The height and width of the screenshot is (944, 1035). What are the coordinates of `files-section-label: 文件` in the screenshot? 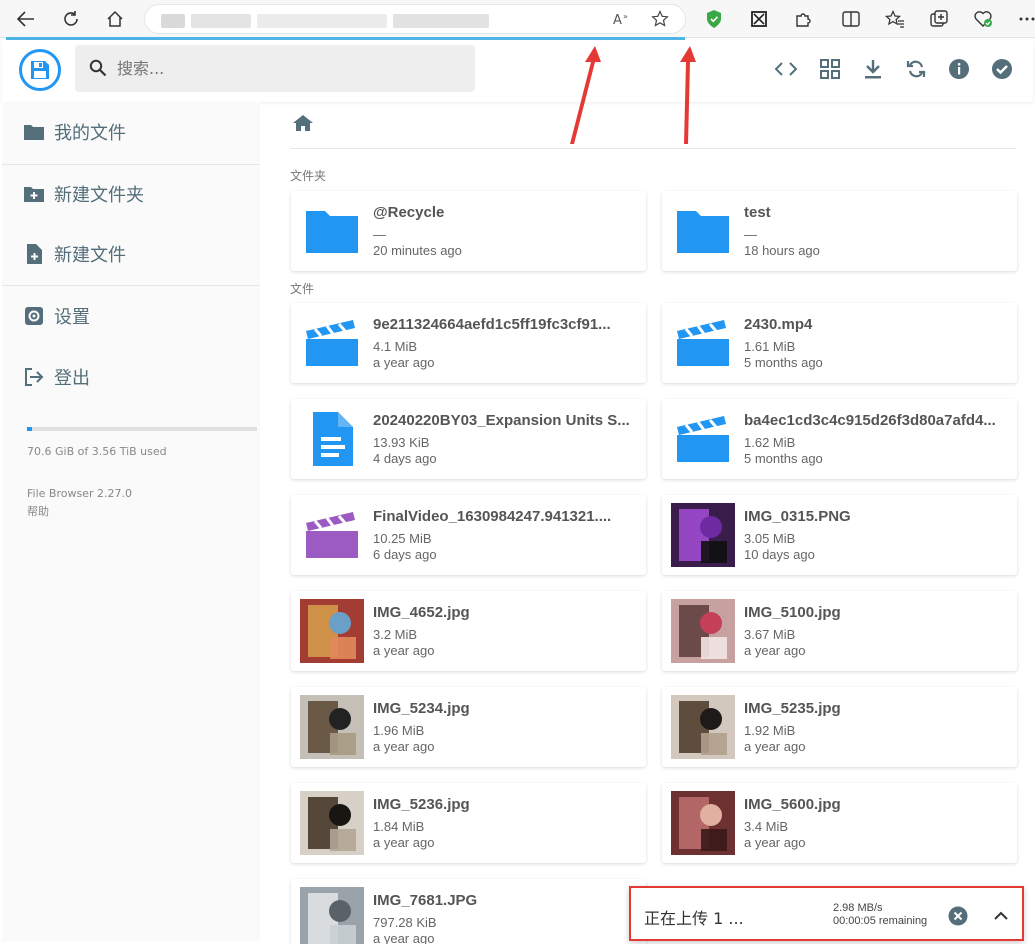 It's located at (302, 289).